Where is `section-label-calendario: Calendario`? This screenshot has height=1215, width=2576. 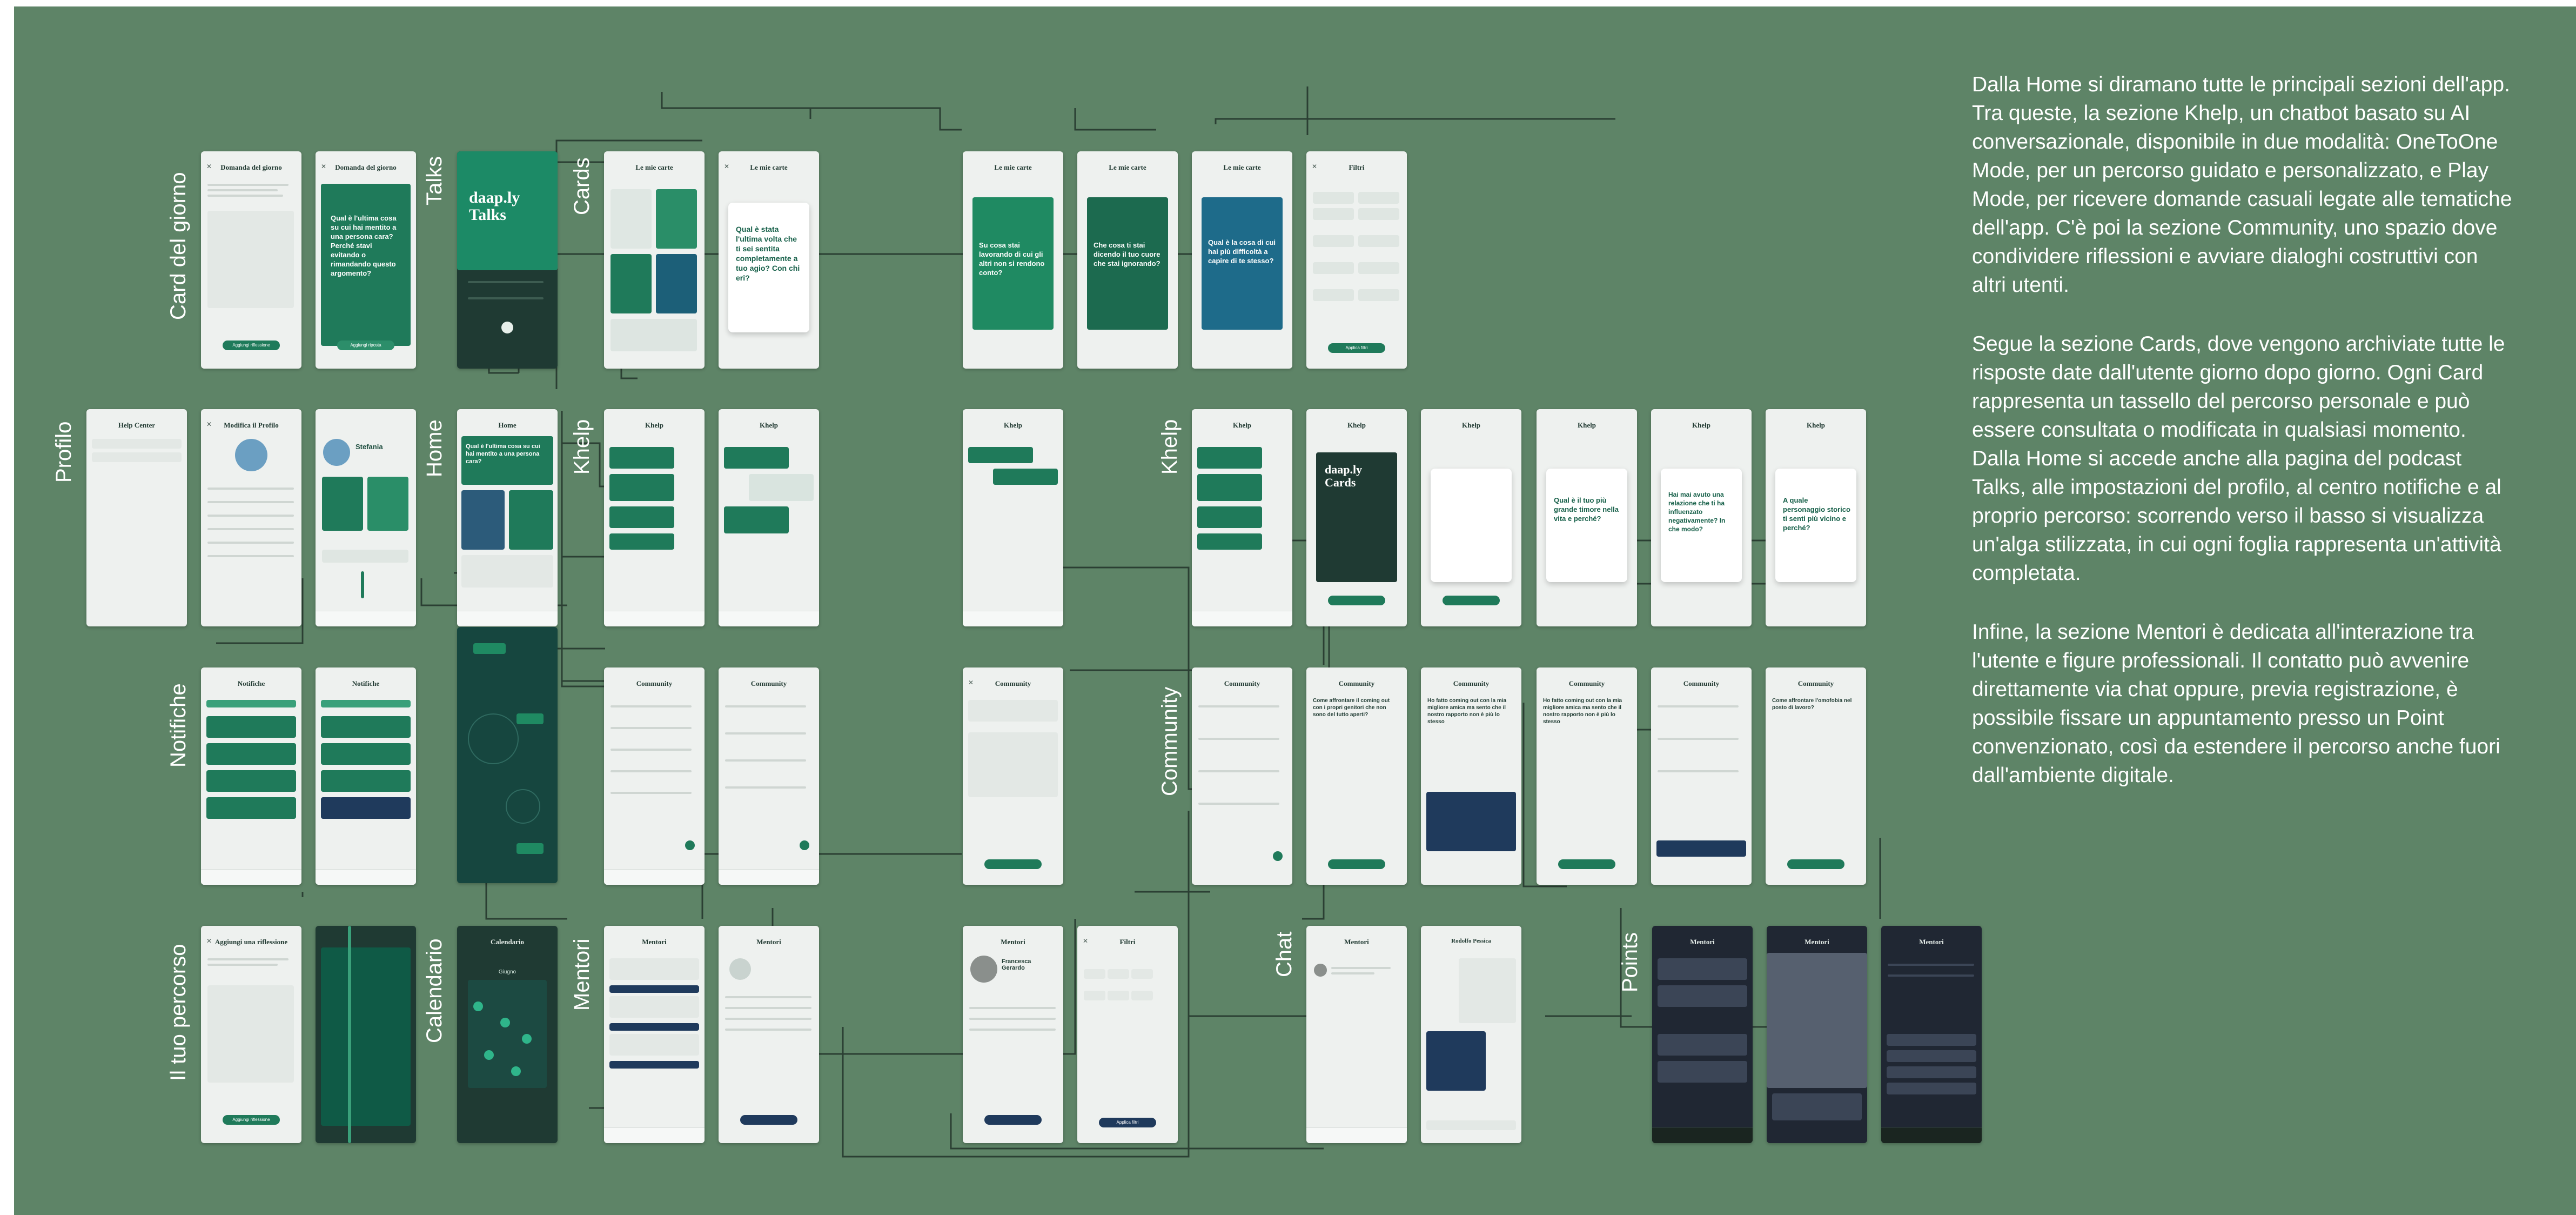 section-label-calendario: Calendario is located at coordinates (434, 990).